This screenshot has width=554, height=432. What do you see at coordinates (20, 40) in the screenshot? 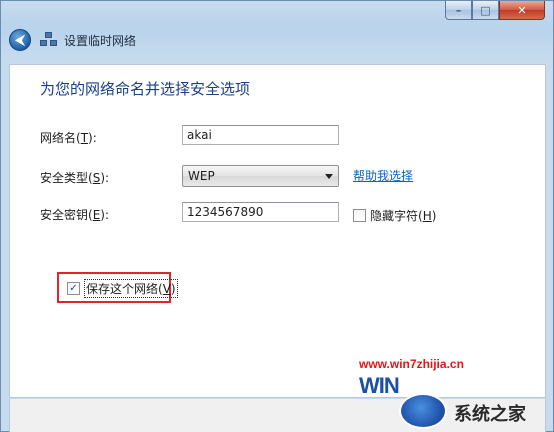
I see `back-arrow-icon: ⮜` at bounding box center [20, 40].